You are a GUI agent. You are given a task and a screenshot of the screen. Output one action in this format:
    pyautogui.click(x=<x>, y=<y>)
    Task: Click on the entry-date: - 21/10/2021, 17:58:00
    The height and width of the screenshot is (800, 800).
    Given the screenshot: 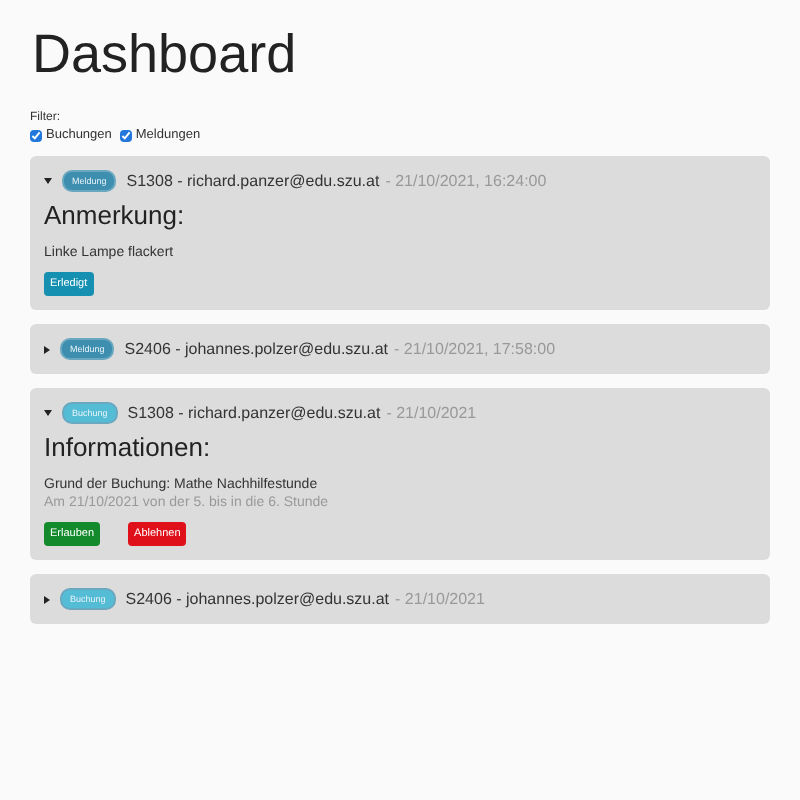 What is the action you would take?
    pyautogui.click(x=475, y=349)
    